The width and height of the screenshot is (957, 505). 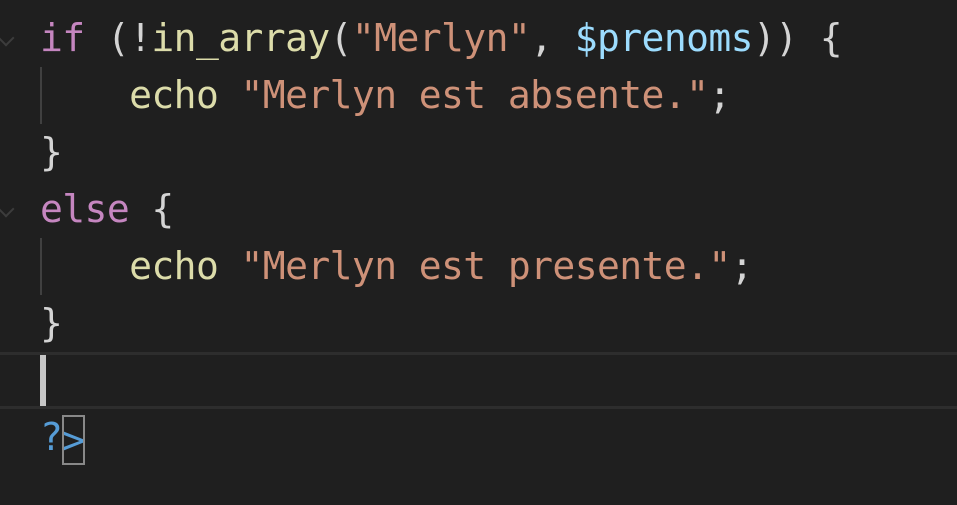 What do you see at coordinates (478, 437) in the screenshot?
I see `code-line-8: ?>` at bounding box center [478, 437].